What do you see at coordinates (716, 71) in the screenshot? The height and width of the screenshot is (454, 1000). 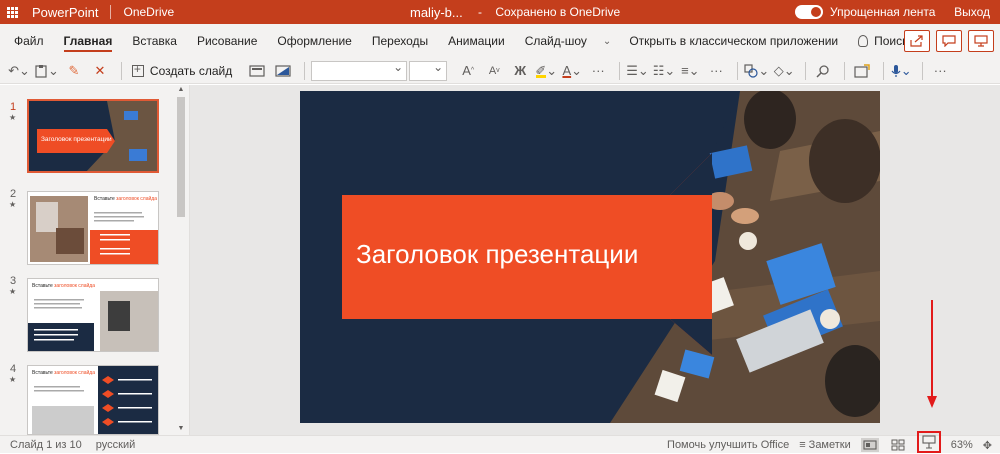 I see `more-paragraph-icon: ···` at bounding box center [716, 71].